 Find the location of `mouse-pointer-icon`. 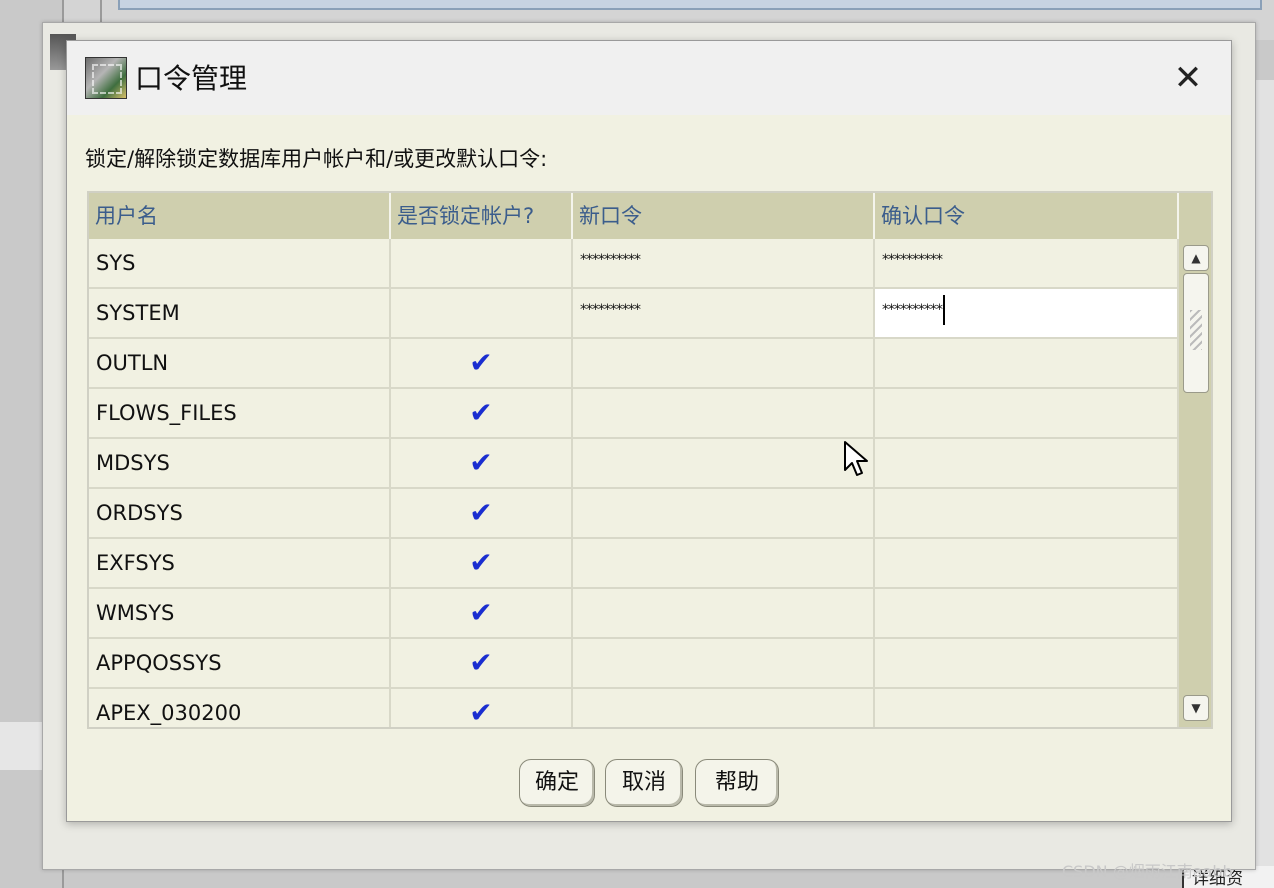

mouse-pointer-icon is located at coordinates (856, 458).